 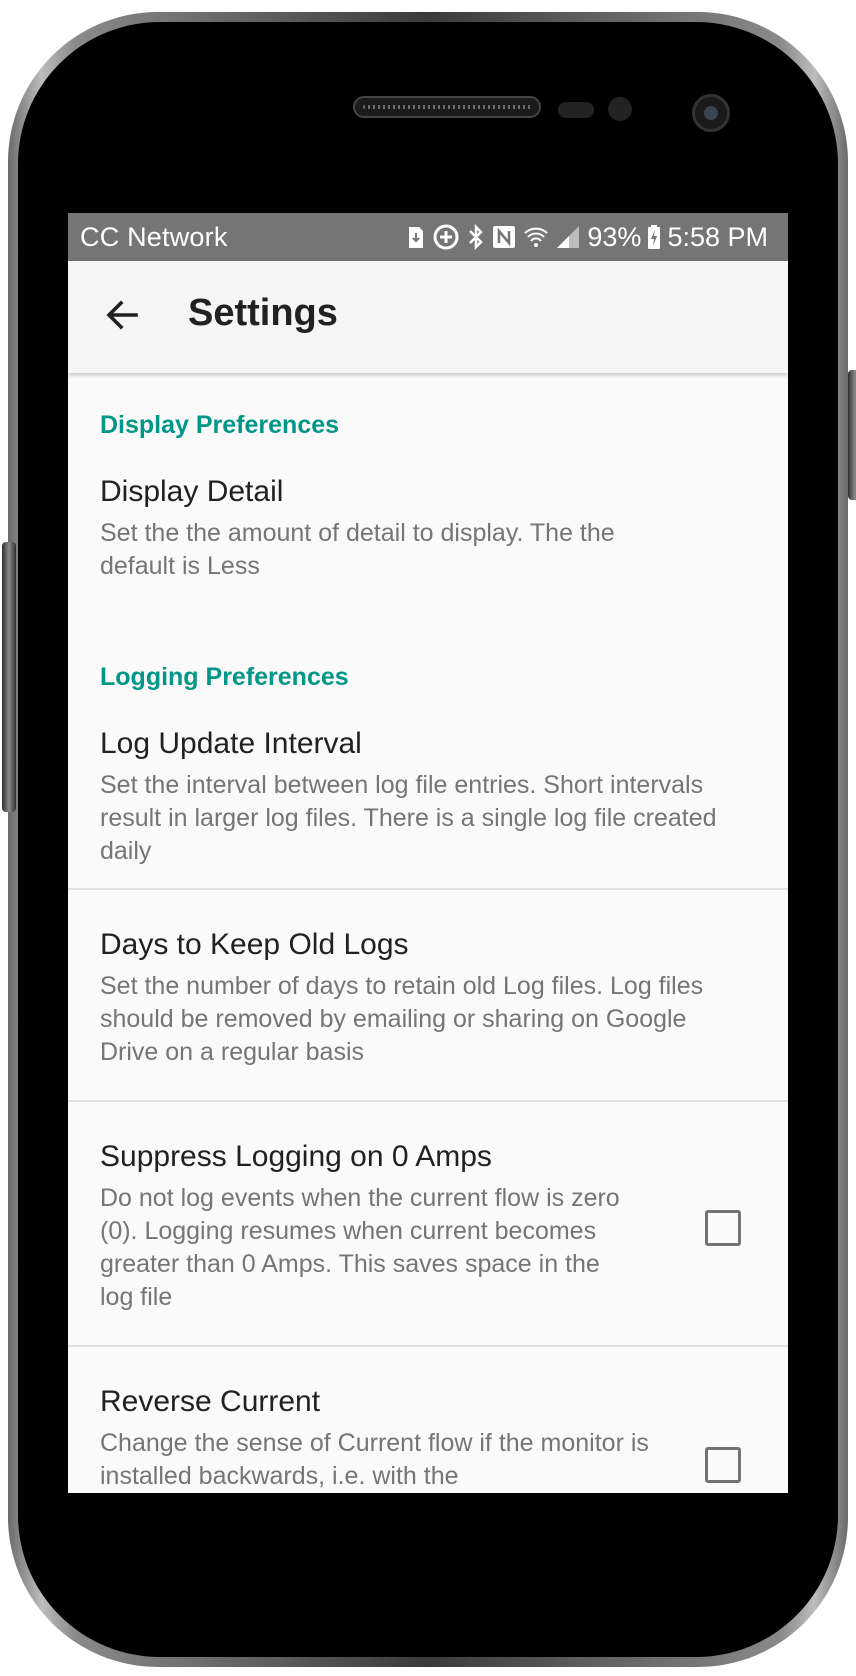 What do you see at coordinates (723, 1228) in the screenshot?
I see `suppress-logging-checkbox` at bounding box center [723, 1228].